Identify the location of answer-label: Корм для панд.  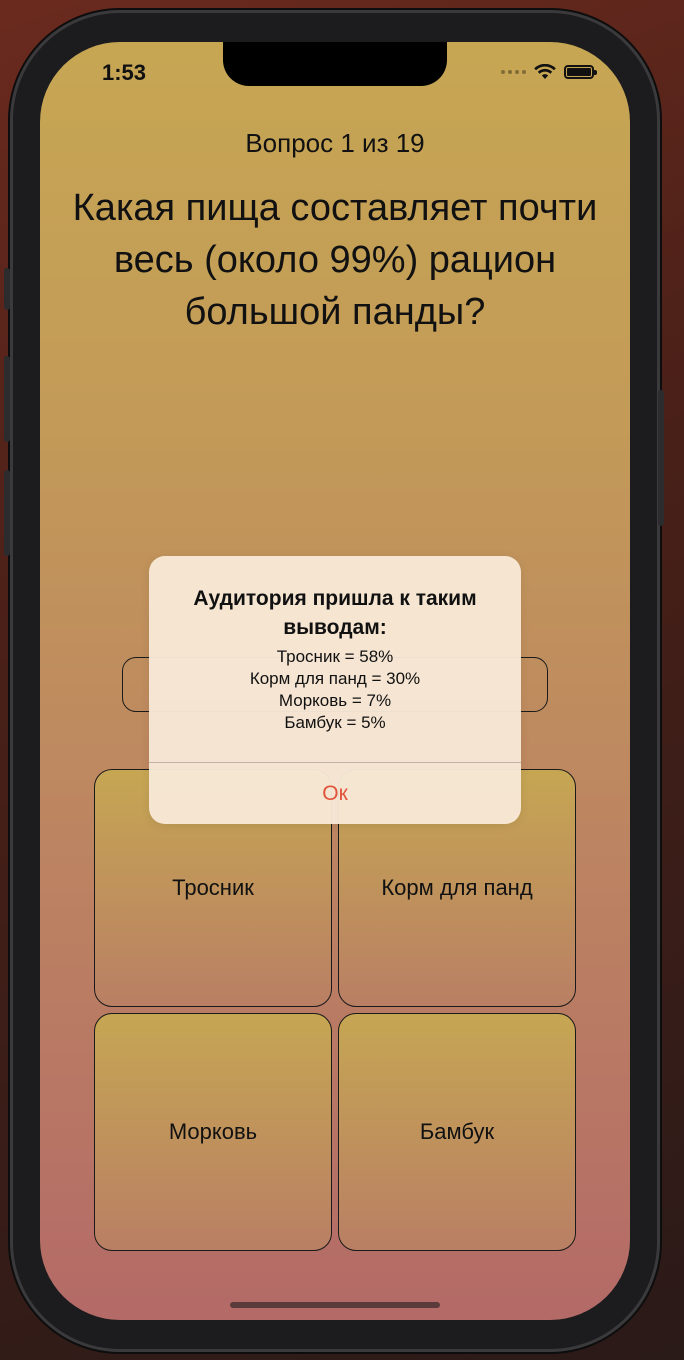
(457, 887).